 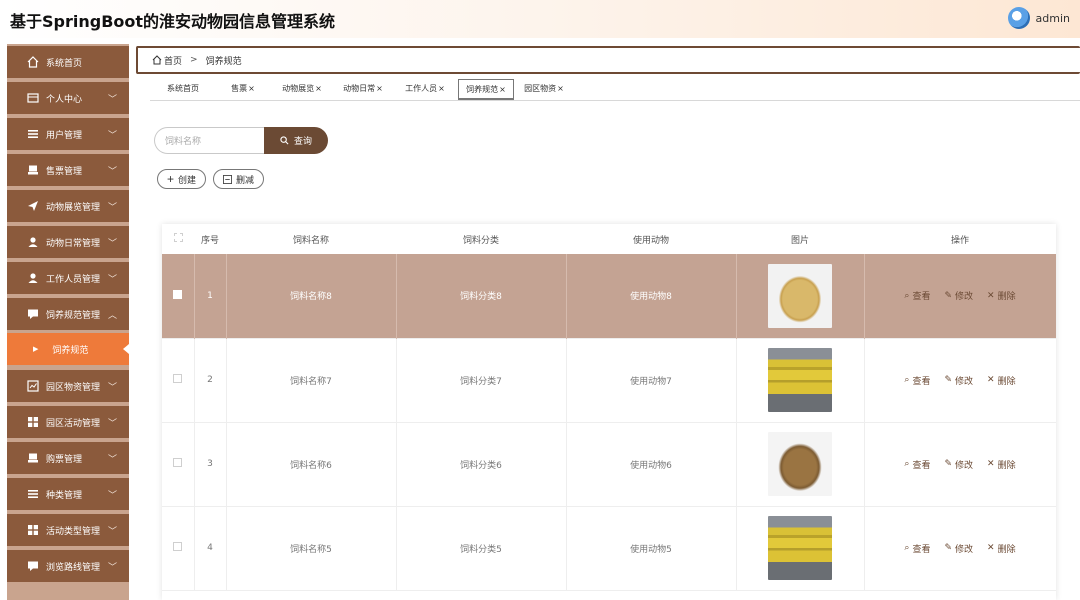 I want to click on sidebar-item: 种类管理 ﹀, so click(x=68, y=494).